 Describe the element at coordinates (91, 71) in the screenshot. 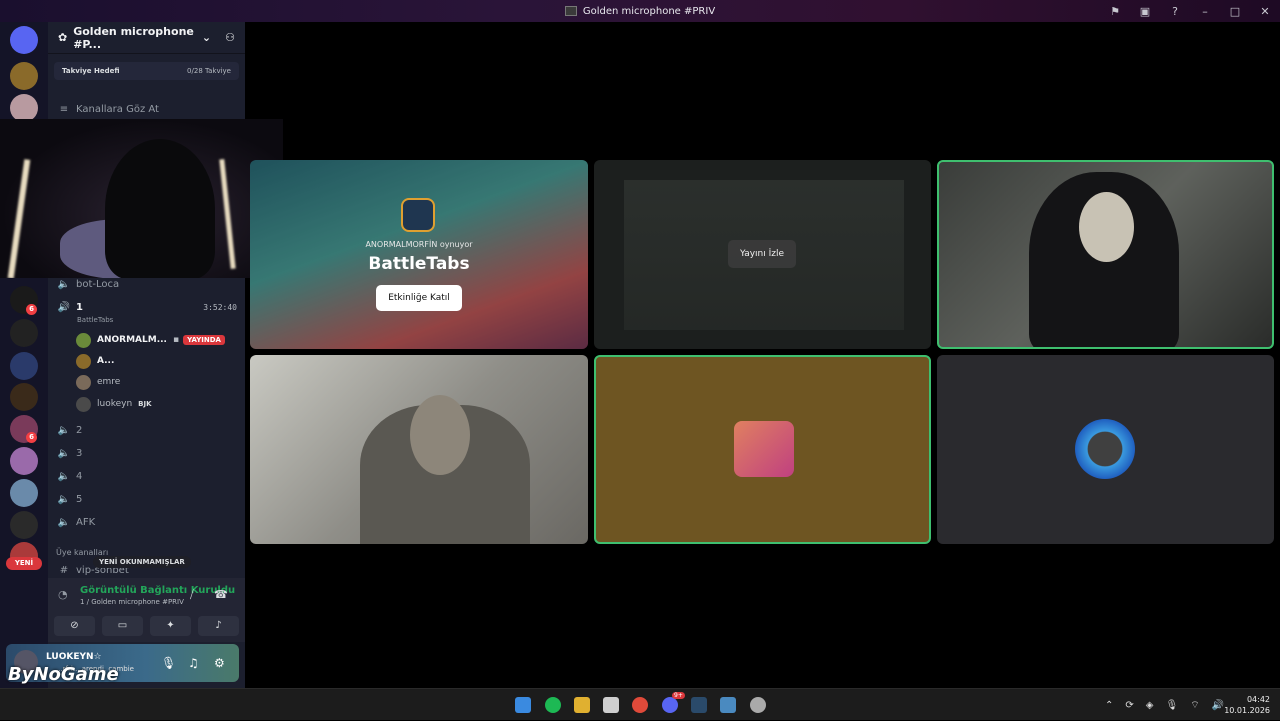

I see `boost-label: Takviye Hedefi` at that location.